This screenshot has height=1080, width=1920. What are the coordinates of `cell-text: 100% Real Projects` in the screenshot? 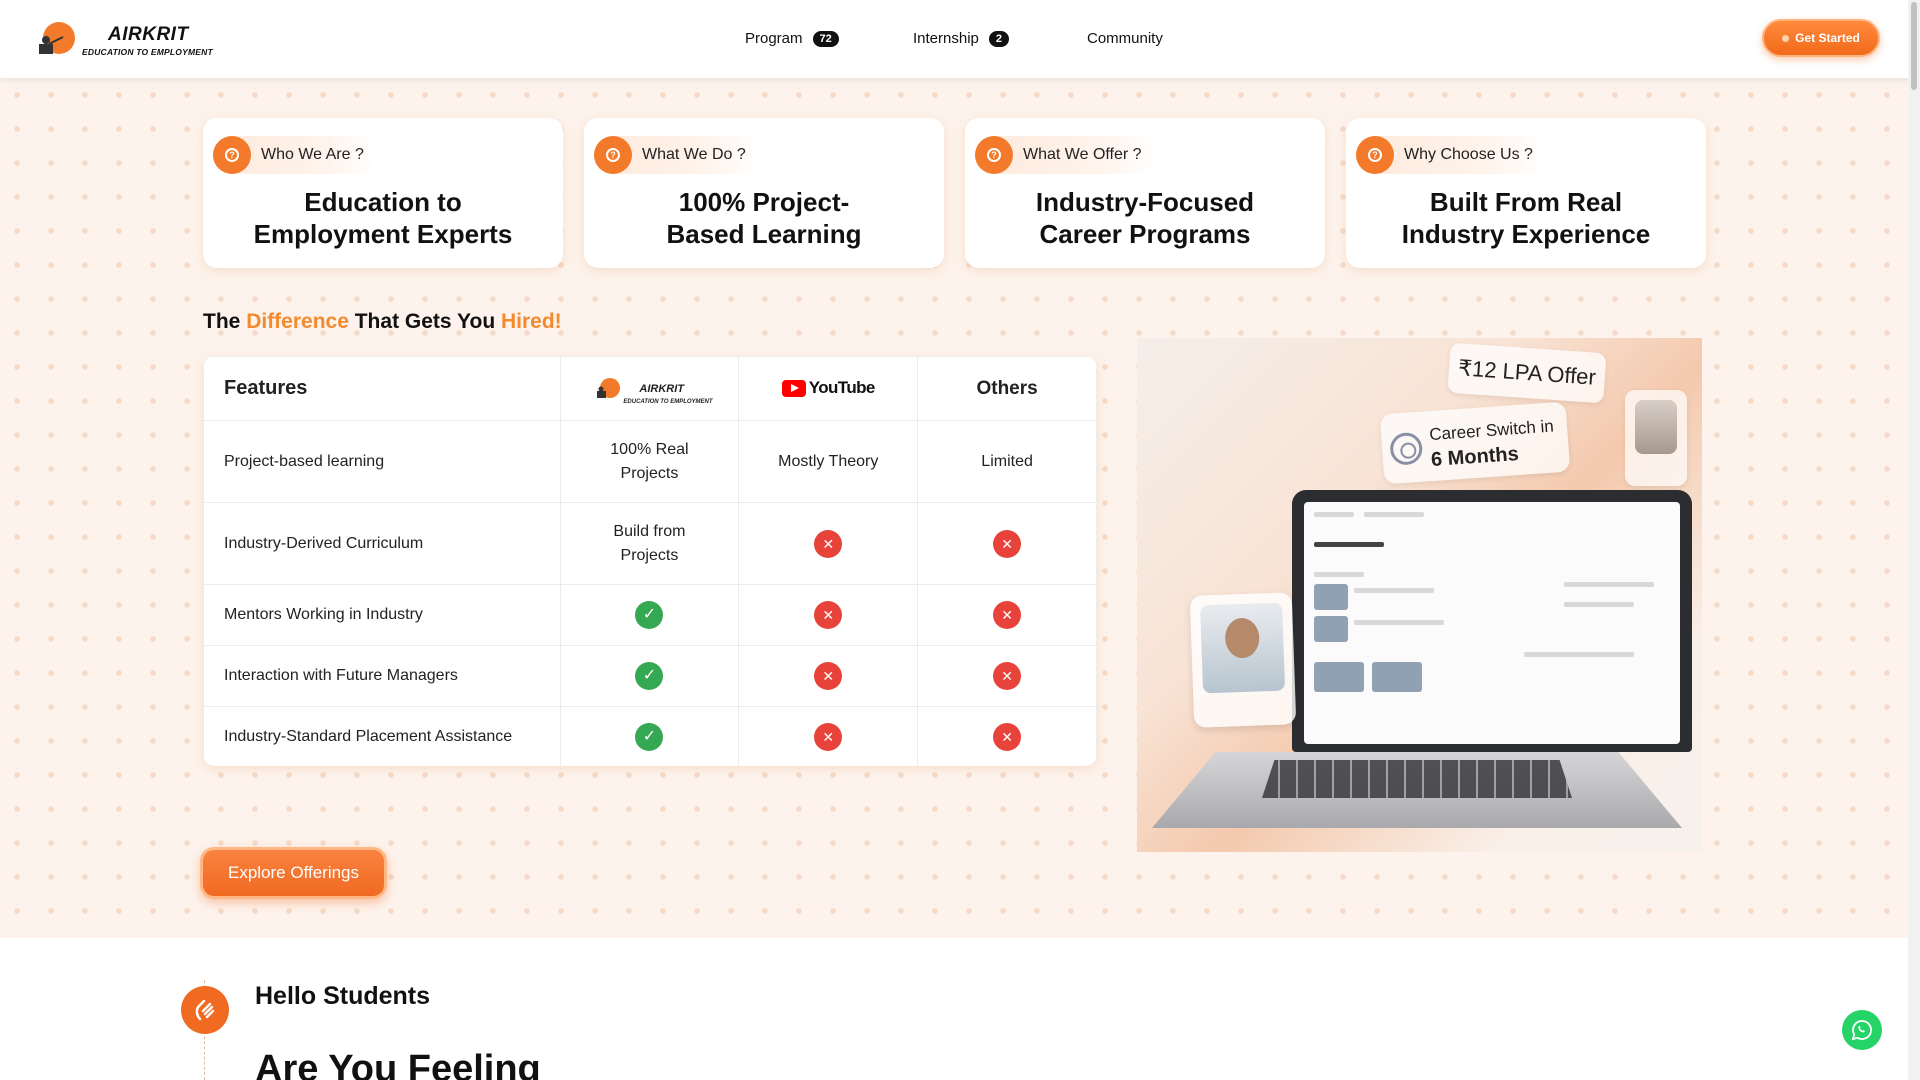 It's located at (649, 461).